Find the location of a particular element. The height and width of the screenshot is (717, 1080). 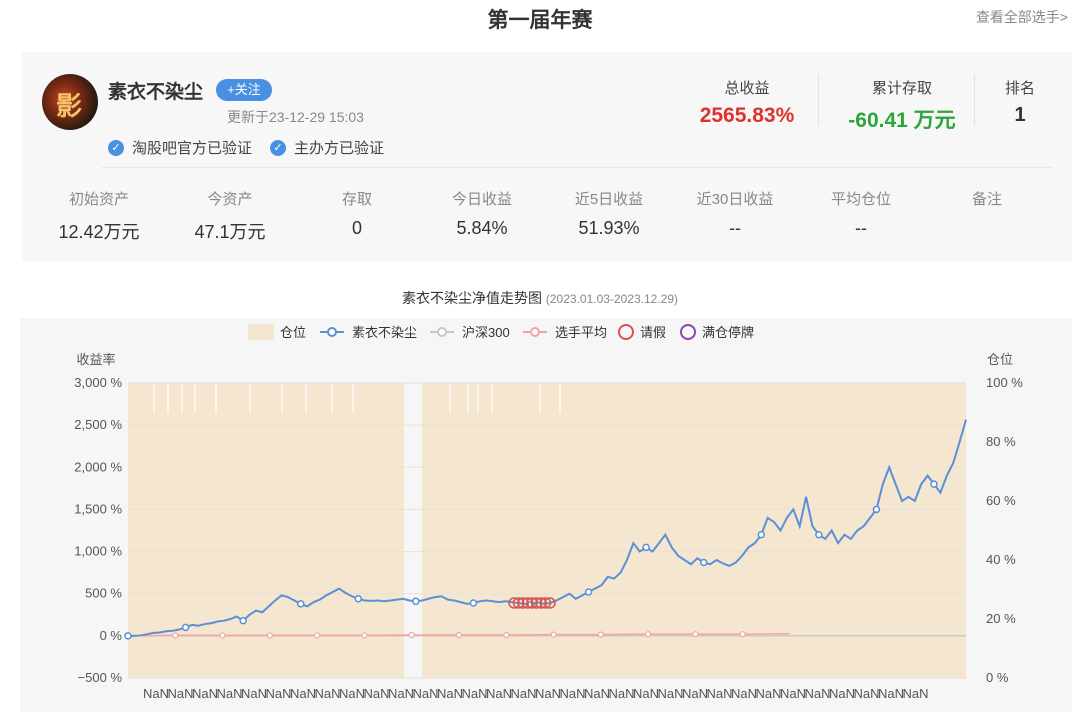

y-tick-right: 80 % is located at coordinates (1001, 441).